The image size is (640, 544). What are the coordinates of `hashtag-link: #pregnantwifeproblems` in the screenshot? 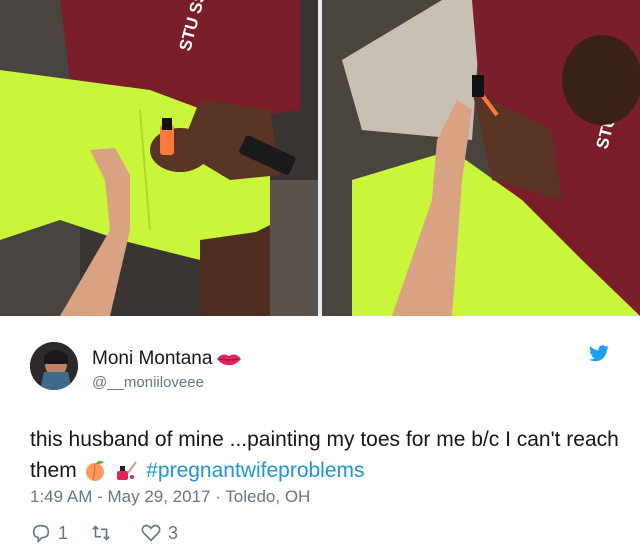 It's located at (255, 470).